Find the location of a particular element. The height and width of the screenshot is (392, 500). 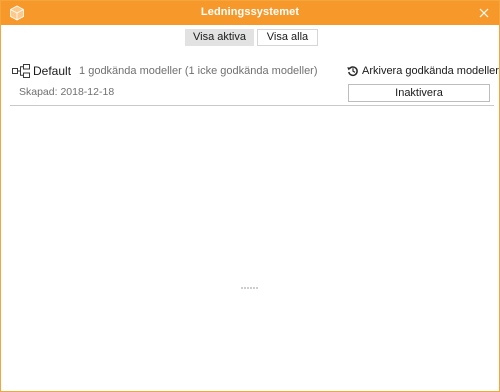

window-title: Ledningssystemet is located at coordinates (250, 12).